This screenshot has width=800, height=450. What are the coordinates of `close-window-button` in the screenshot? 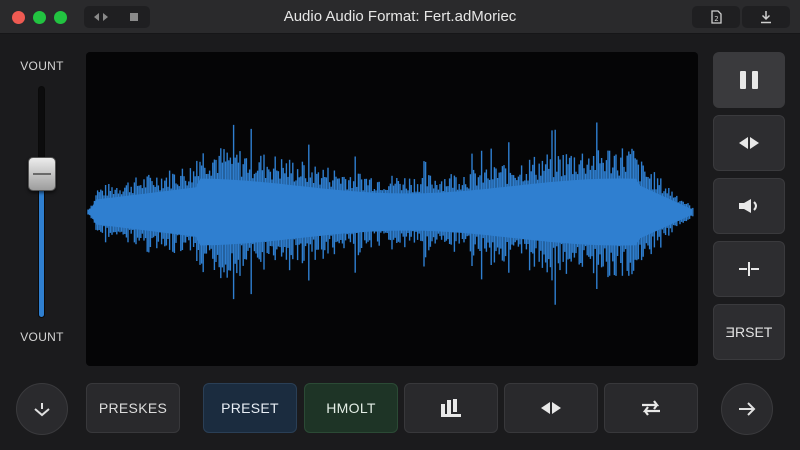 It's located at (18, 17).